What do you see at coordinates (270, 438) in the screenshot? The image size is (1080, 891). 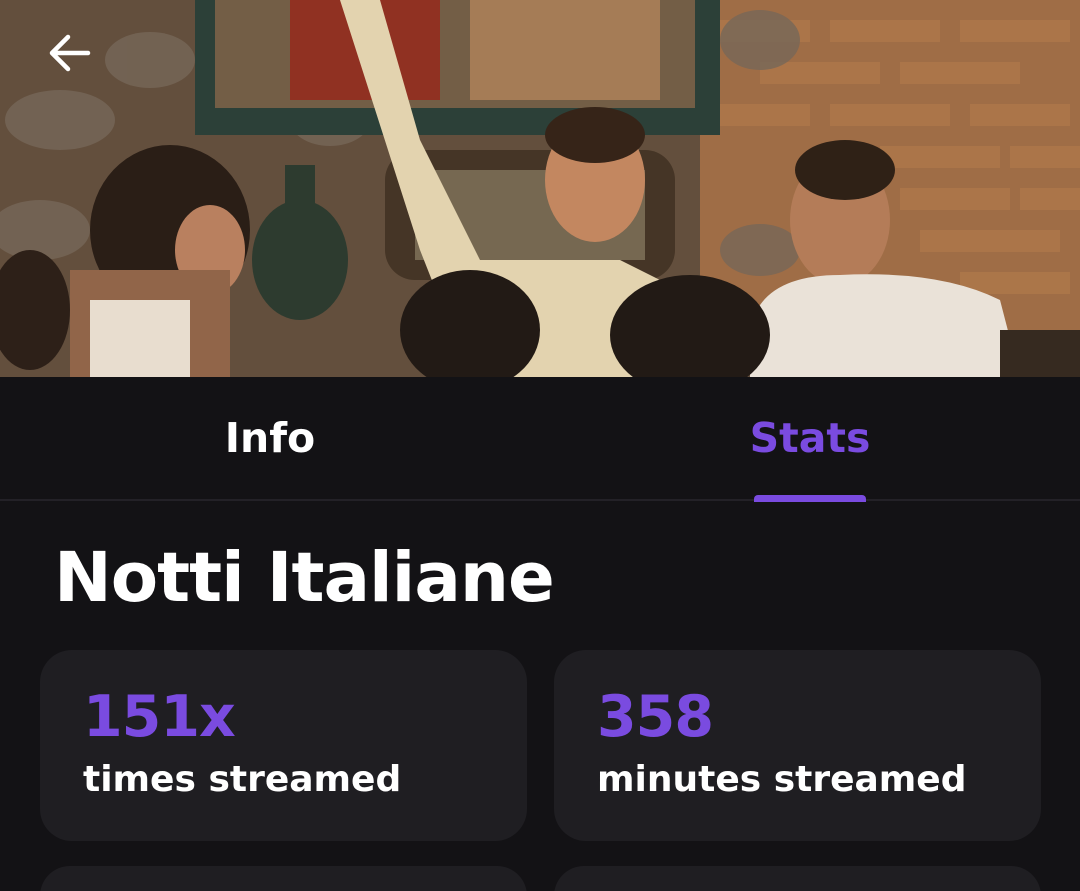 I see `tab-info: Info` at bounding box center [270, 438].